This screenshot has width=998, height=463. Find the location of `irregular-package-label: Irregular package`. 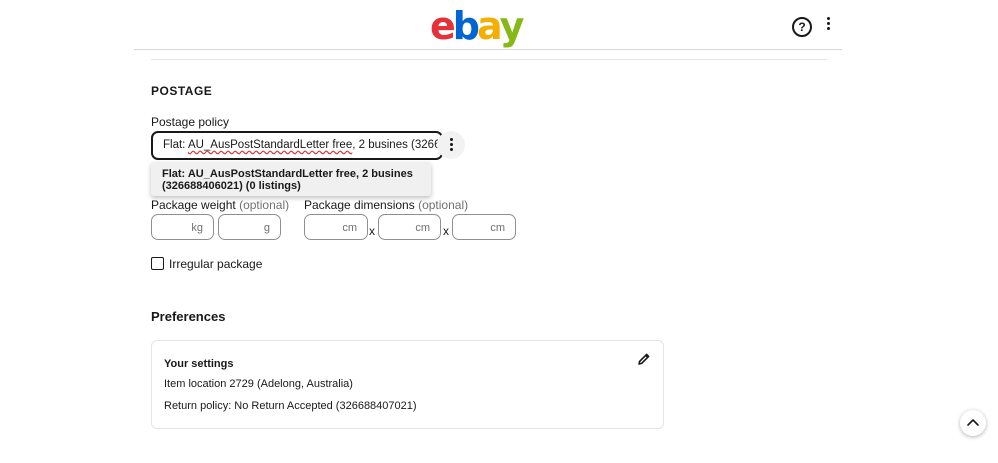

irregular-package-label: Irregular package is located at coordinates (215, 264).